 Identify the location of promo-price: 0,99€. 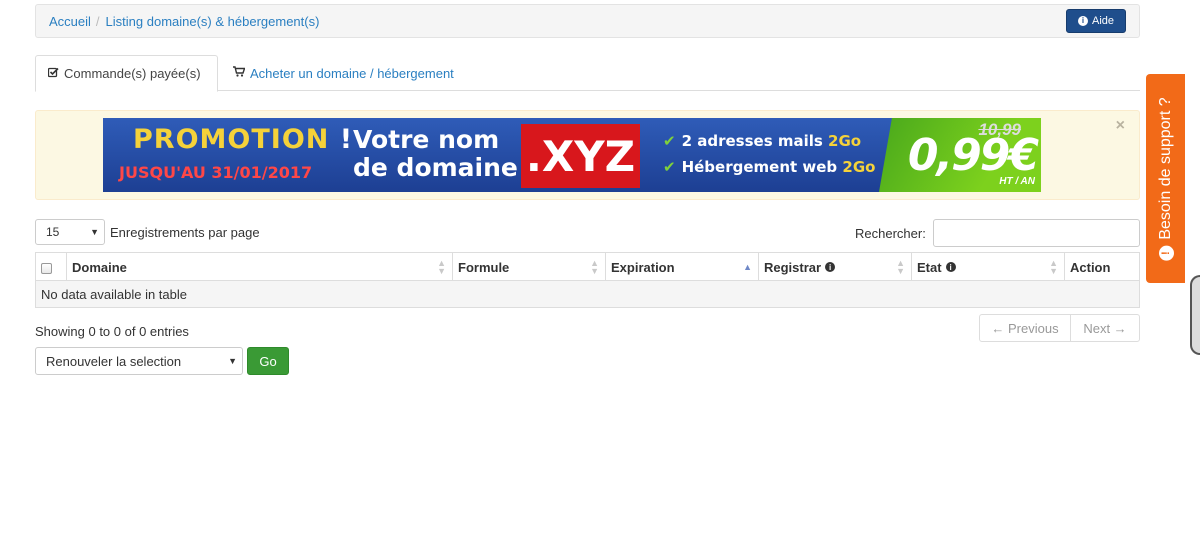
(973, 155).